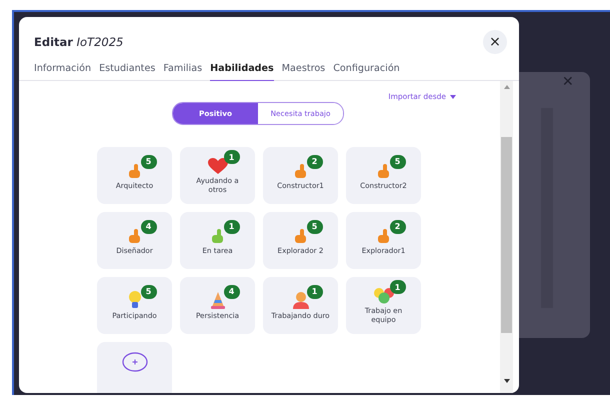  I want to click on heart-icon, so click(218, 166).